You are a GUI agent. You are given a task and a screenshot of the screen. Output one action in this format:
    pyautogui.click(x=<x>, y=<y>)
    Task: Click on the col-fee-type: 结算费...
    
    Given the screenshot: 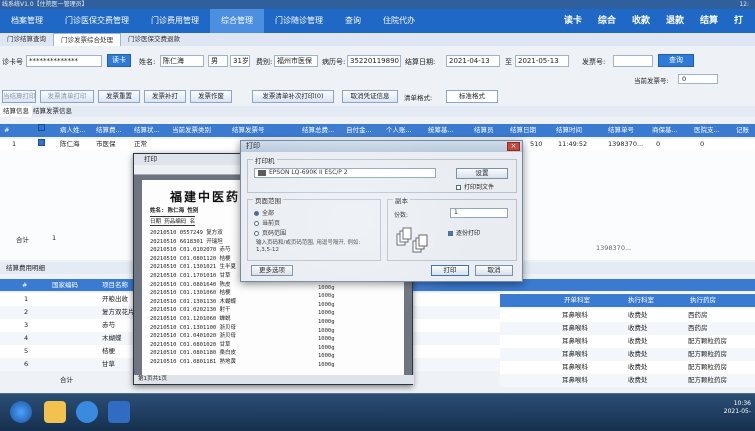 What is the action you would take?
    pyautogui.click(x=109, y=130)
    